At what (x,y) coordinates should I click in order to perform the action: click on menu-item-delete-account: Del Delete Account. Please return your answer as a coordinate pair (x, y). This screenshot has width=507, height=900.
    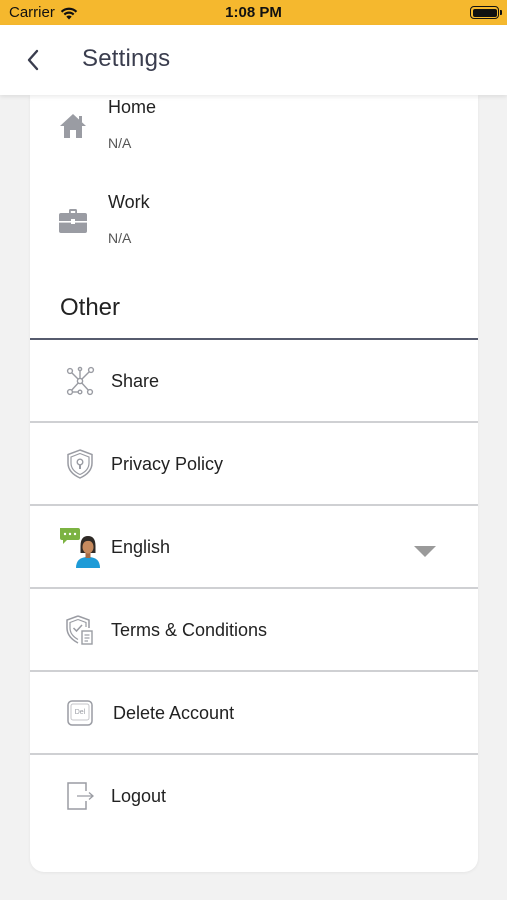
    Looking at the image, I should click on (254, 713).